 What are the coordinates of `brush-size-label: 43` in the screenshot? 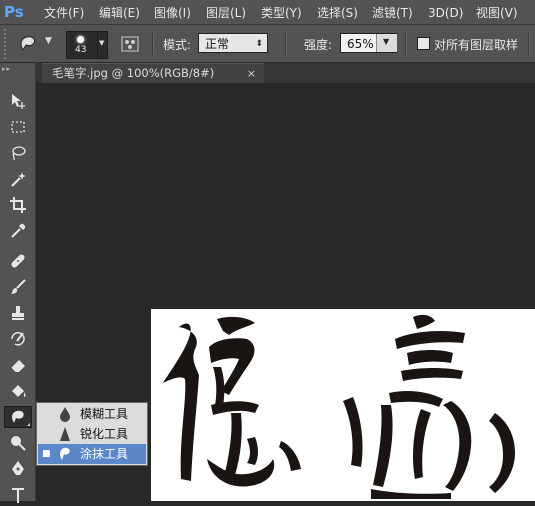 It's located at (81, 50).